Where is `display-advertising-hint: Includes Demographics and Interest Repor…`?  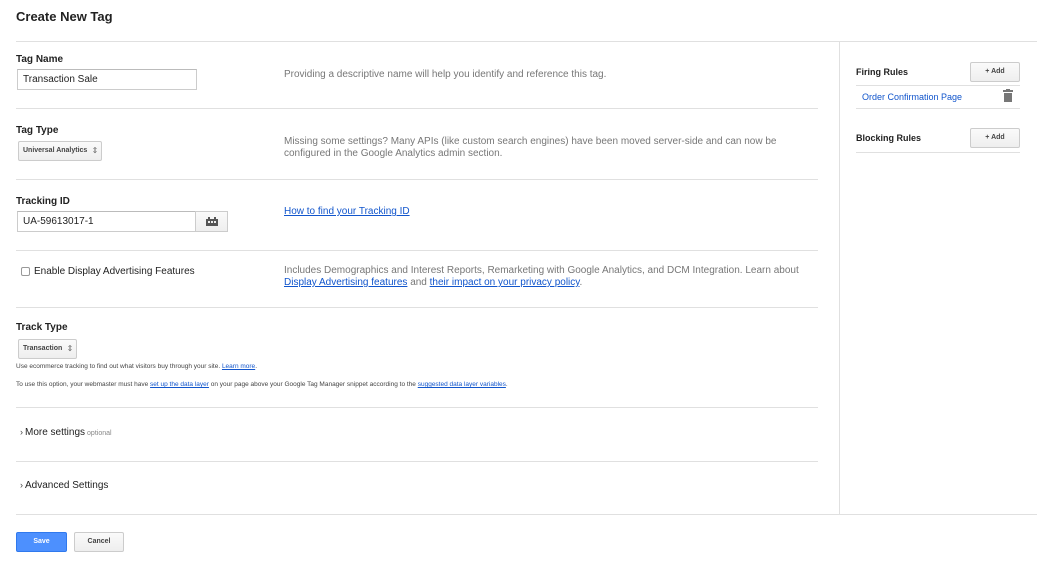
display-advertising-hint: Includes Demographics and Interest Repor… is located at coordinates (552, 277).